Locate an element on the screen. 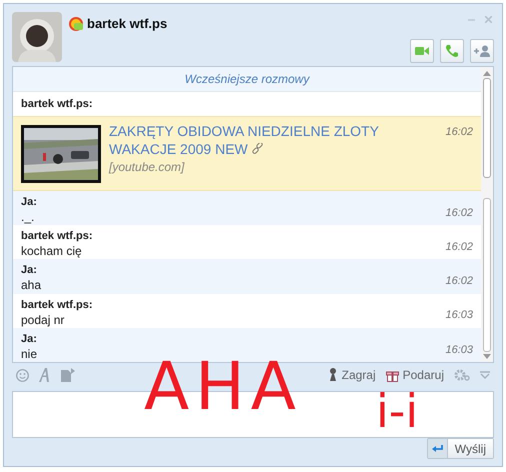 The image size is (506, 472). collapse-icon is located at coordinates (485, 375).